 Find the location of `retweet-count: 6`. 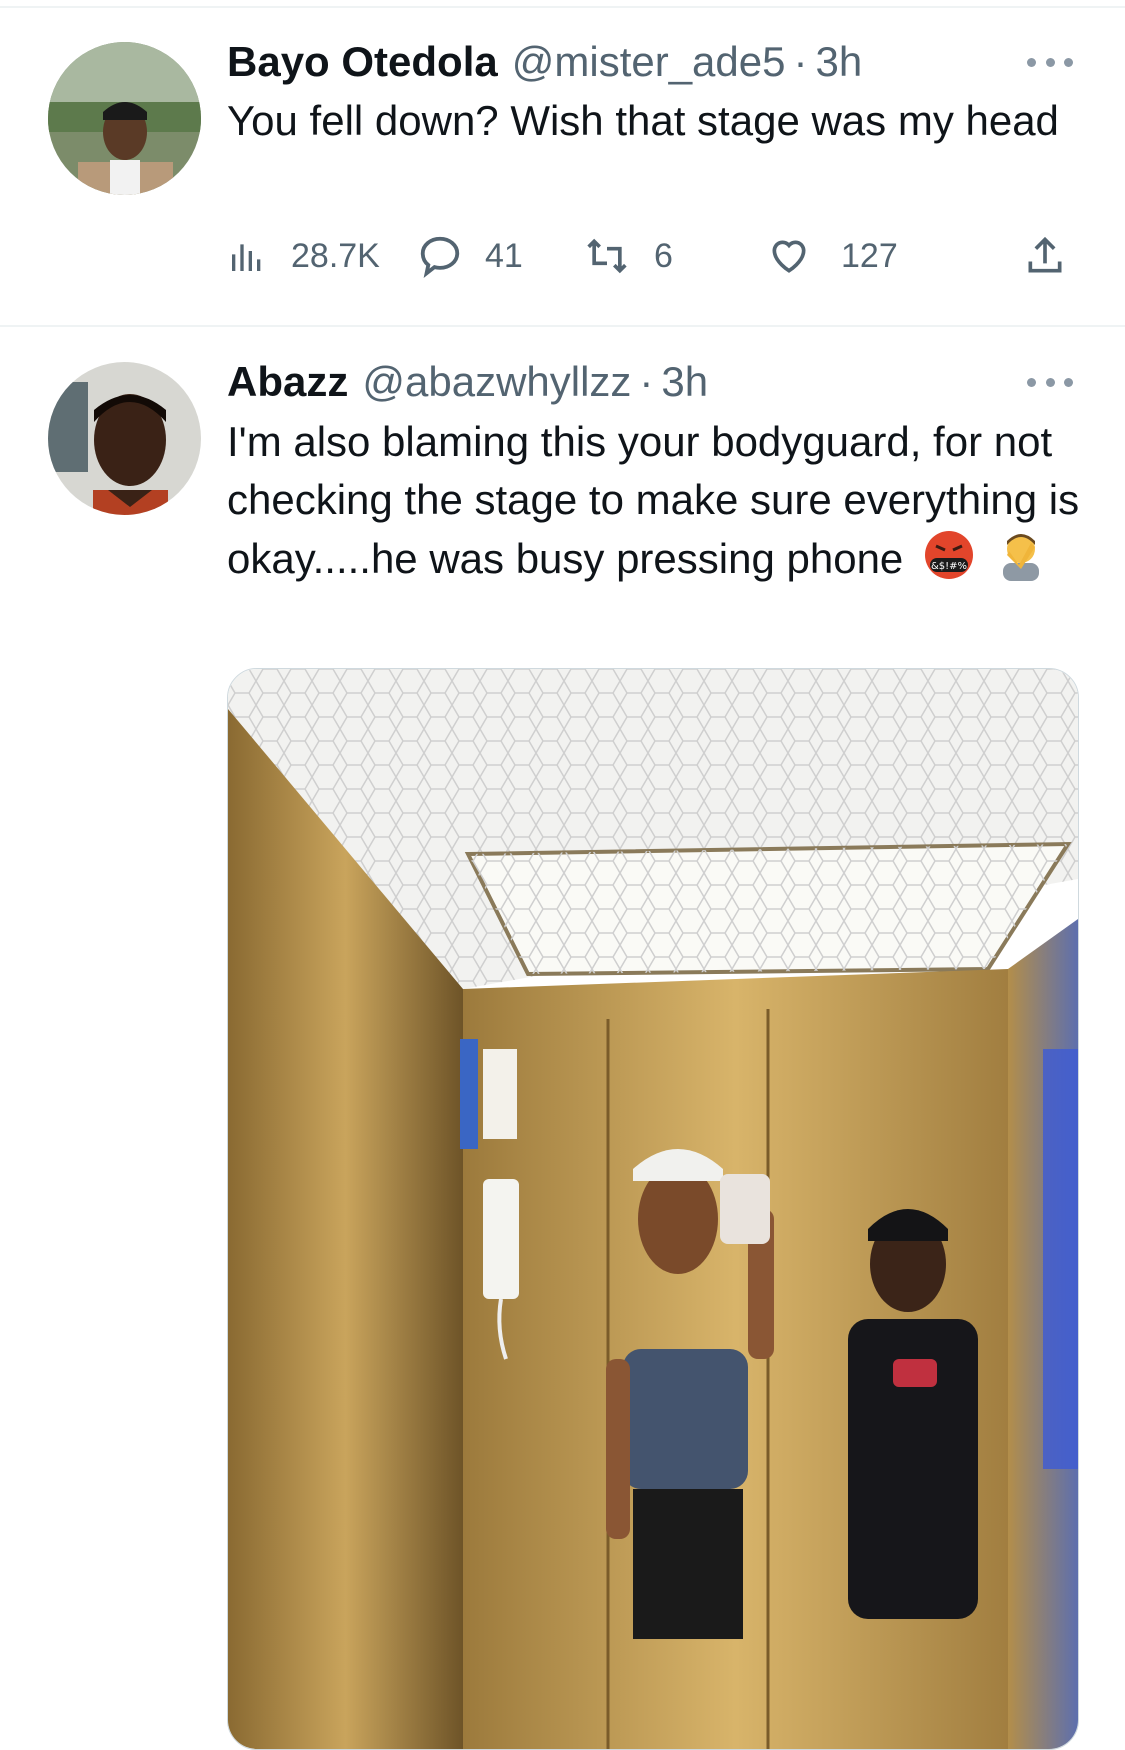

retweet-count: 6 is located at coordinates (663, 255).